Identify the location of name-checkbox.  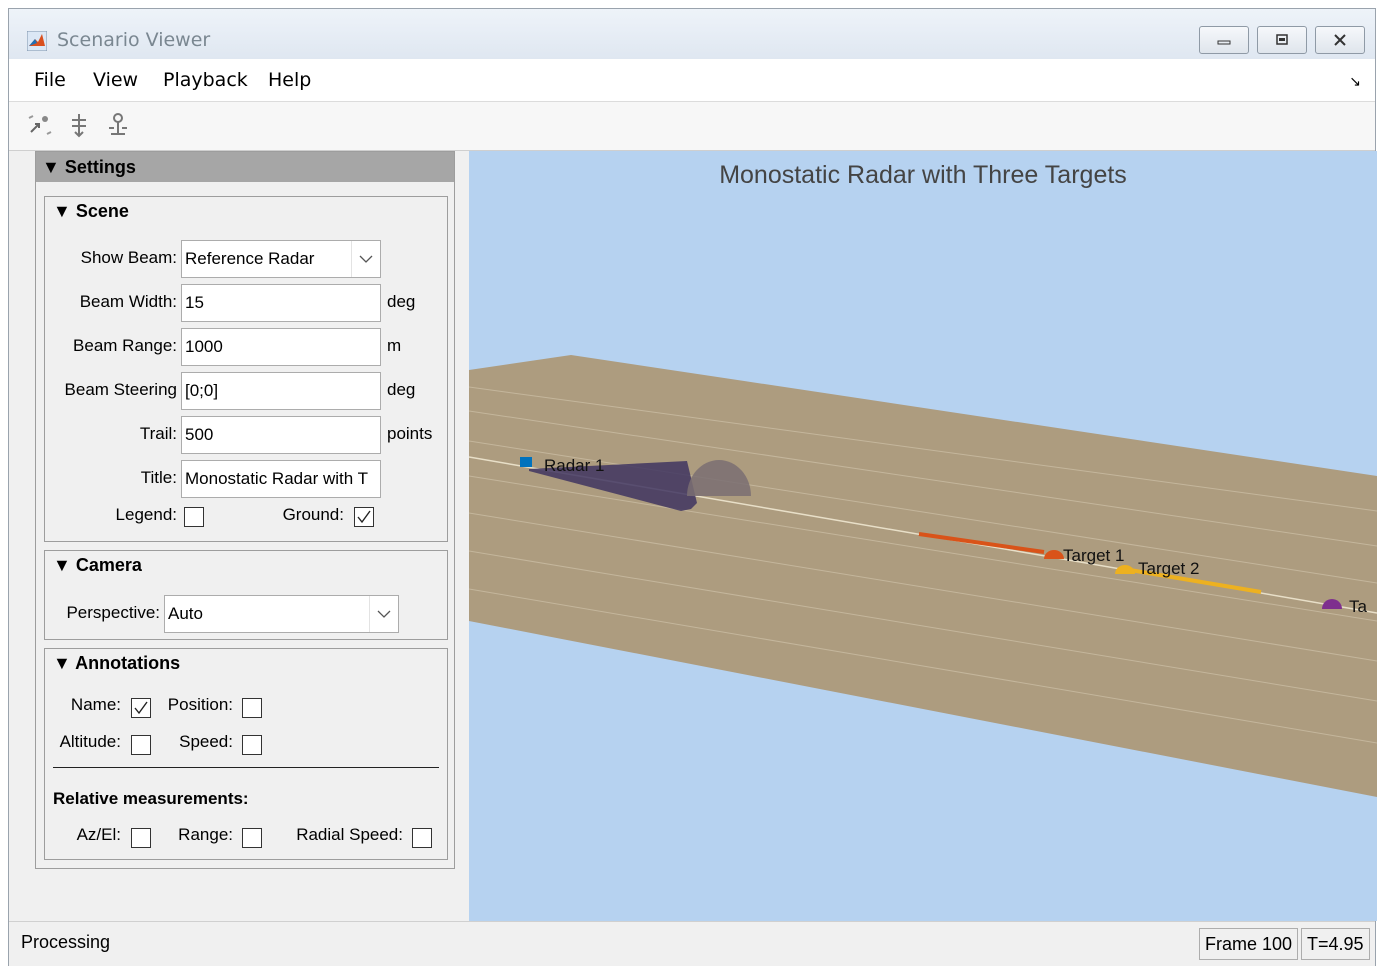
(141, 708).